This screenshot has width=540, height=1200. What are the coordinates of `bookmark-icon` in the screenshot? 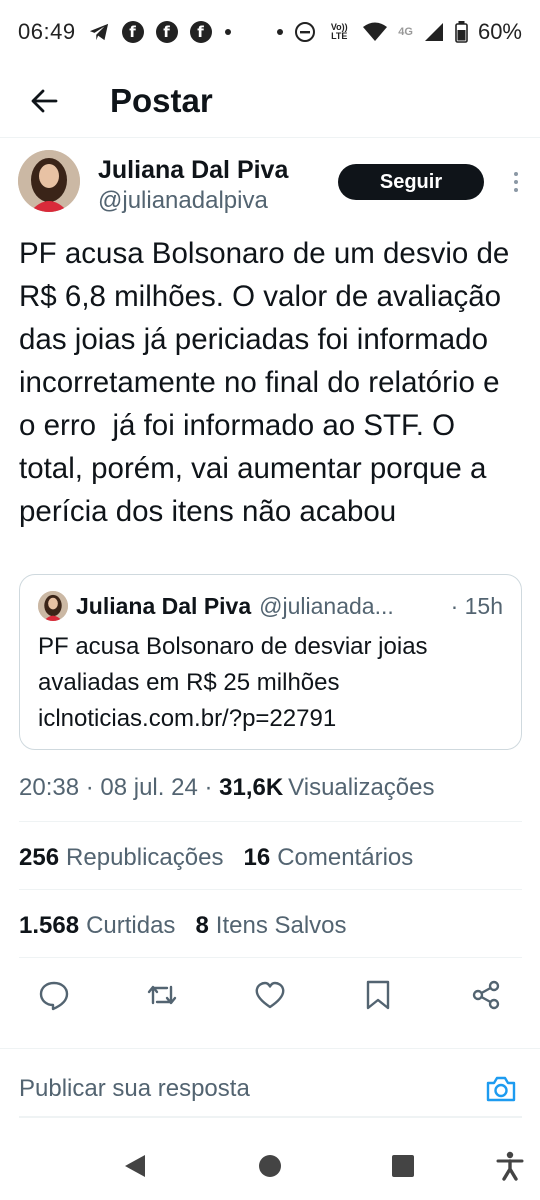 It's located at (378, 995).